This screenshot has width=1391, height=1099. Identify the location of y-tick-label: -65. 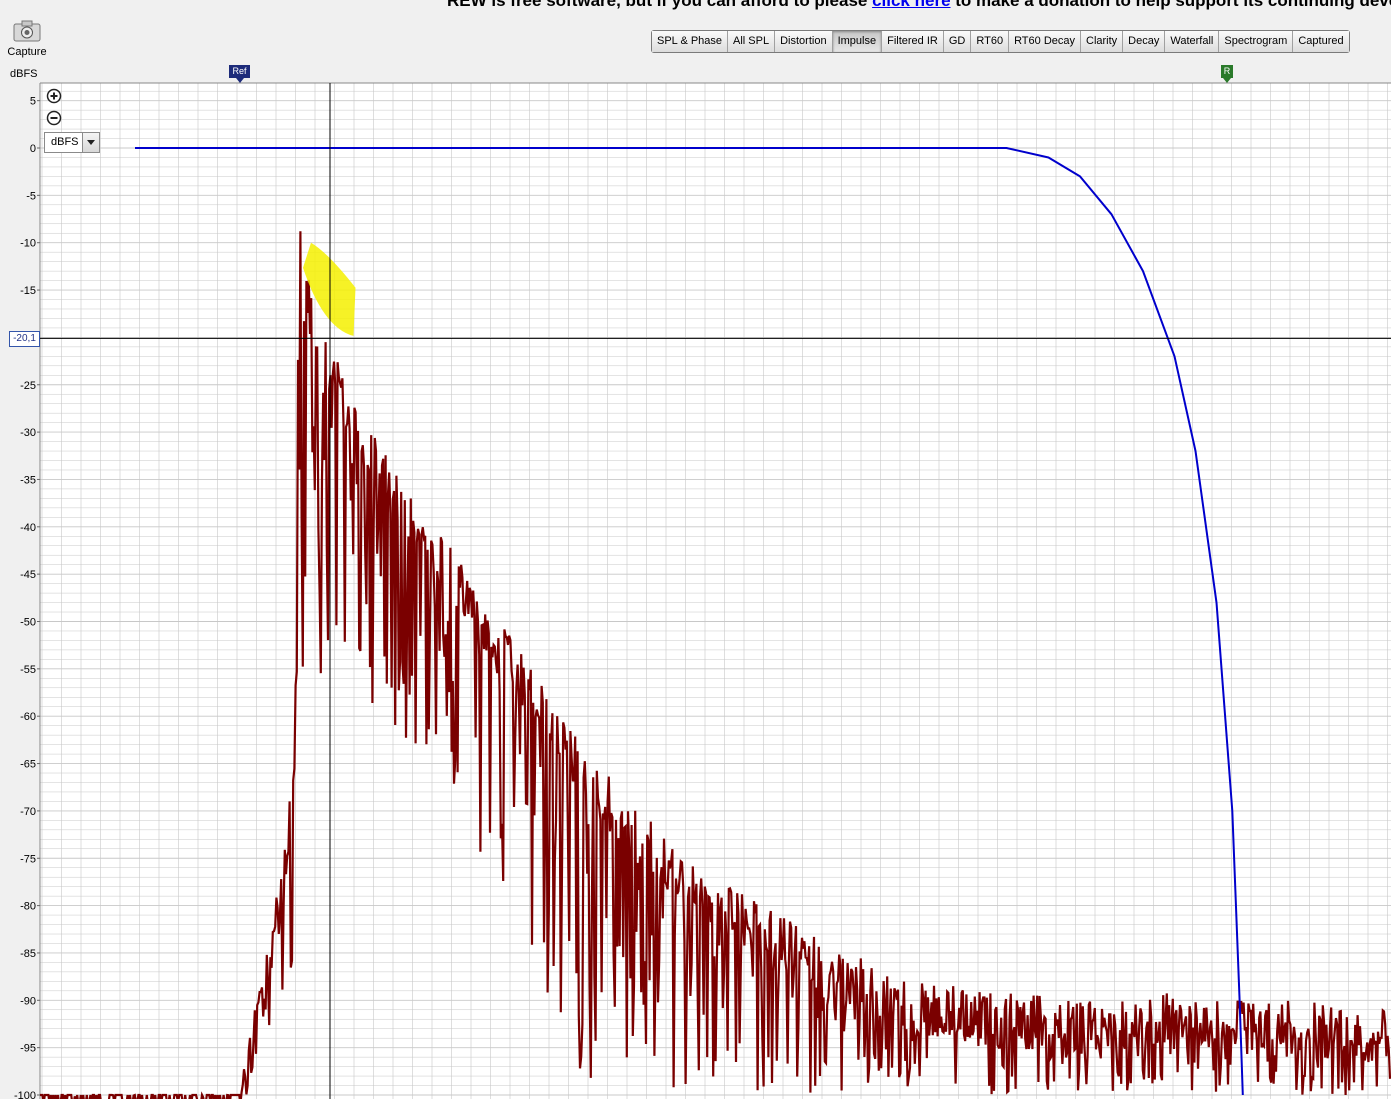
(28, 765).